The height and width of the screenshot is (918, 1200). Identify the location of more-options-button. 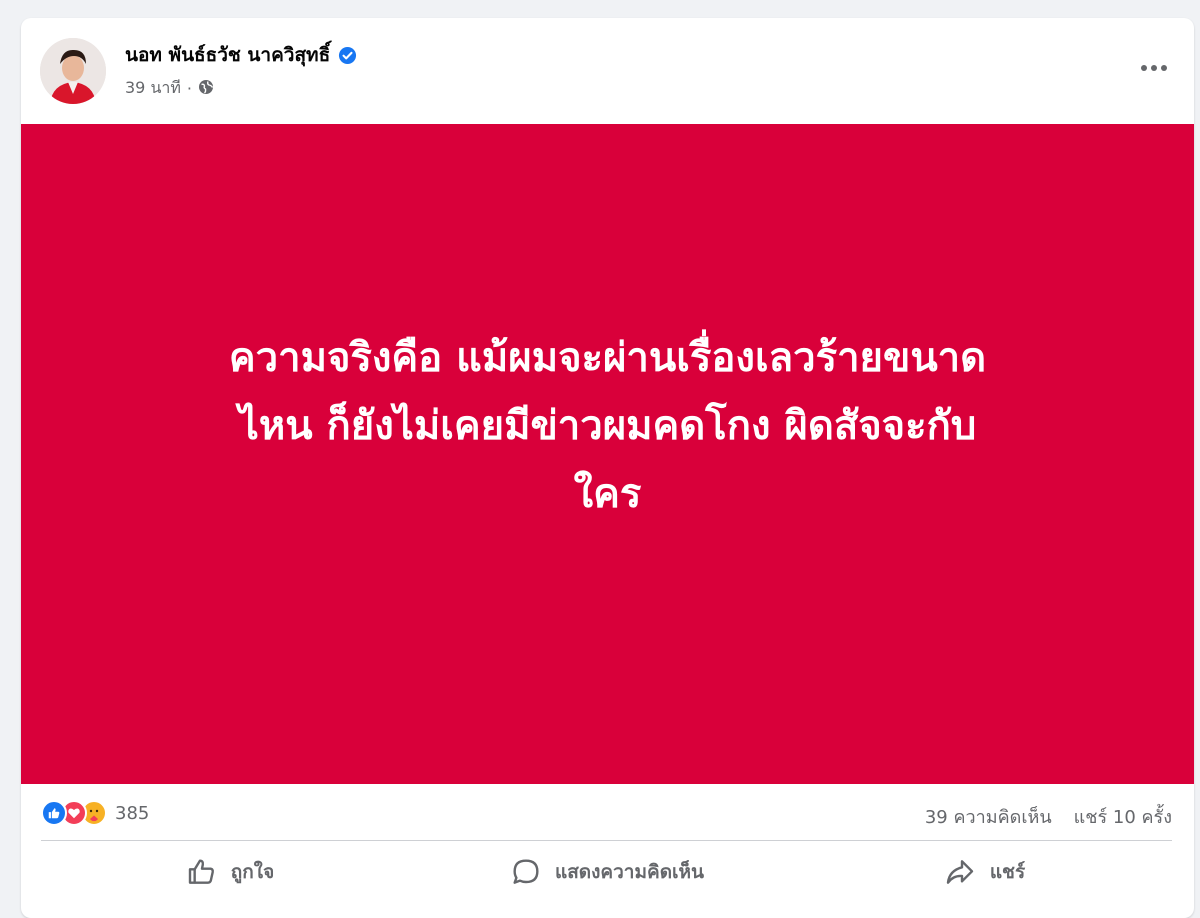
(1154, 68).